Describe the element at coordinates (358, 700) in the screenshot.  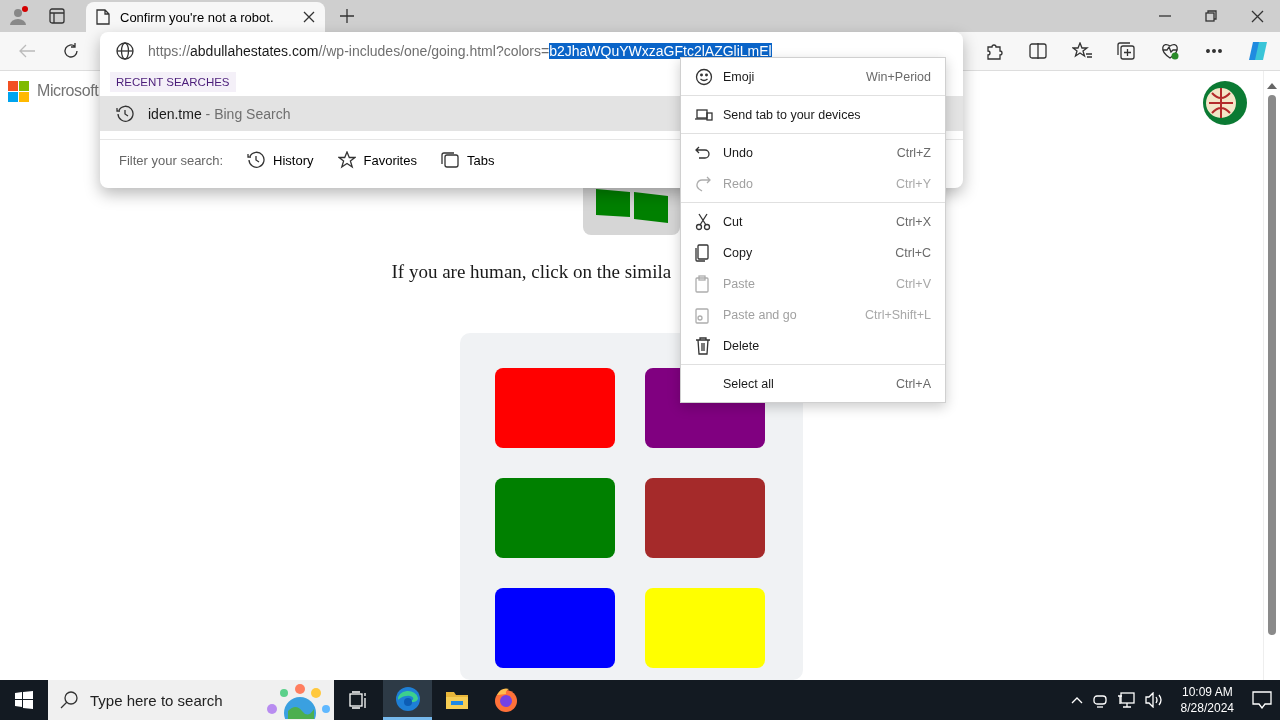
I see `task-view-icon` at that location.